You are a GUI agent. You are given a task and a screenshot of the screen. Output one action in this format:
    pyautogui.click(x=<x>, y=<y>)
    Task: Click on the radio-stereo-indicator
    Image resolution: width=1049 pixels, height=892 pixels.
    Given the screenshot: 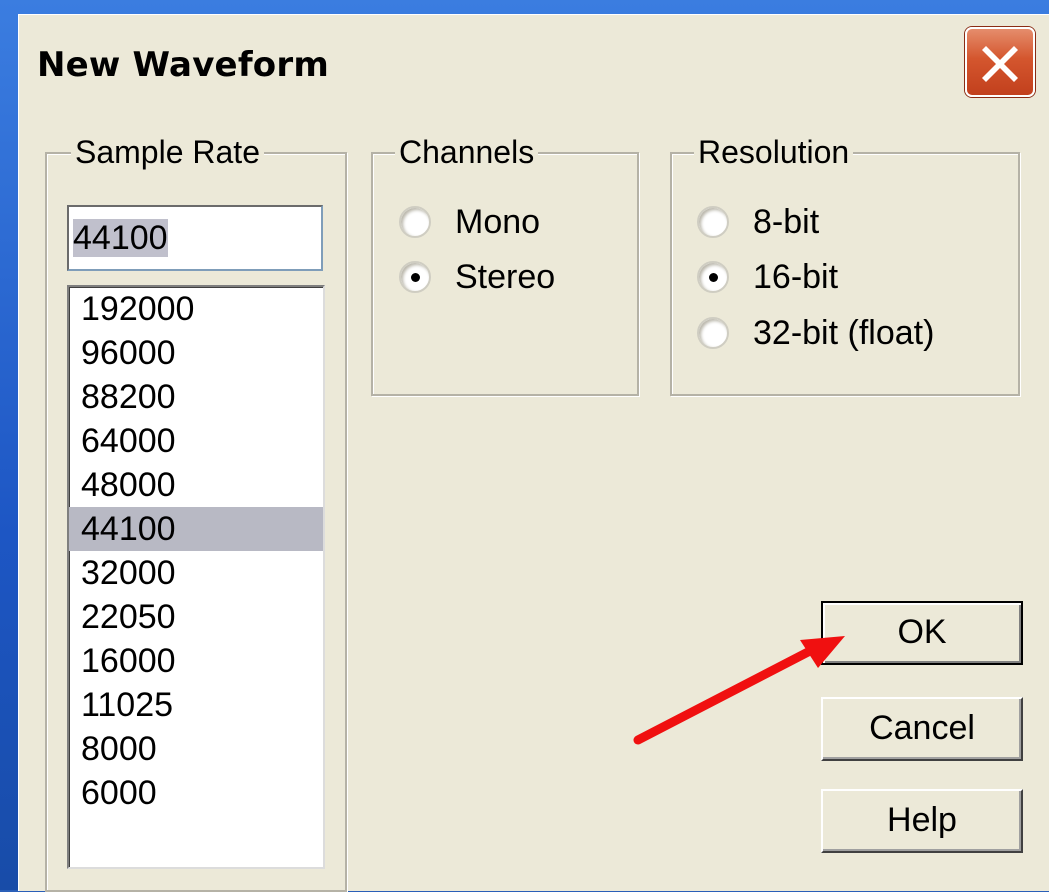 What is the action you would take?
    pyautogui.click(x=415, y=277)
    